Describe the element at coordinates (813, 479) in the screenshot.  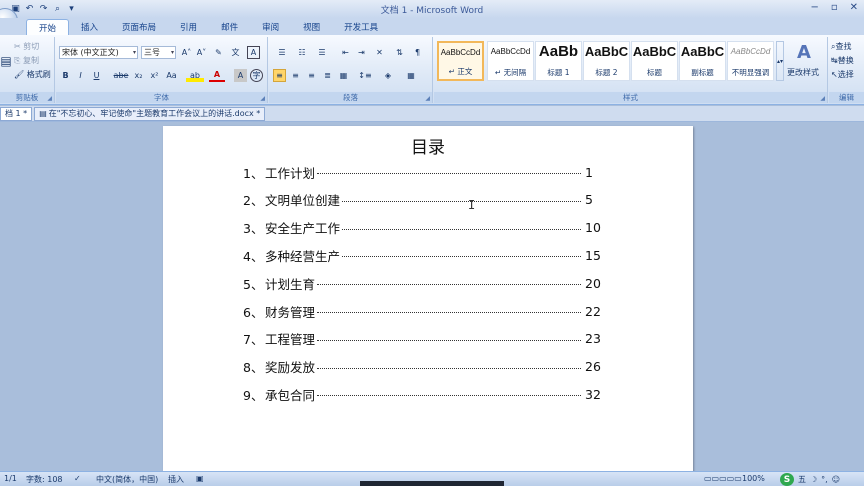
I see `moon-icon: ☽` at that location.